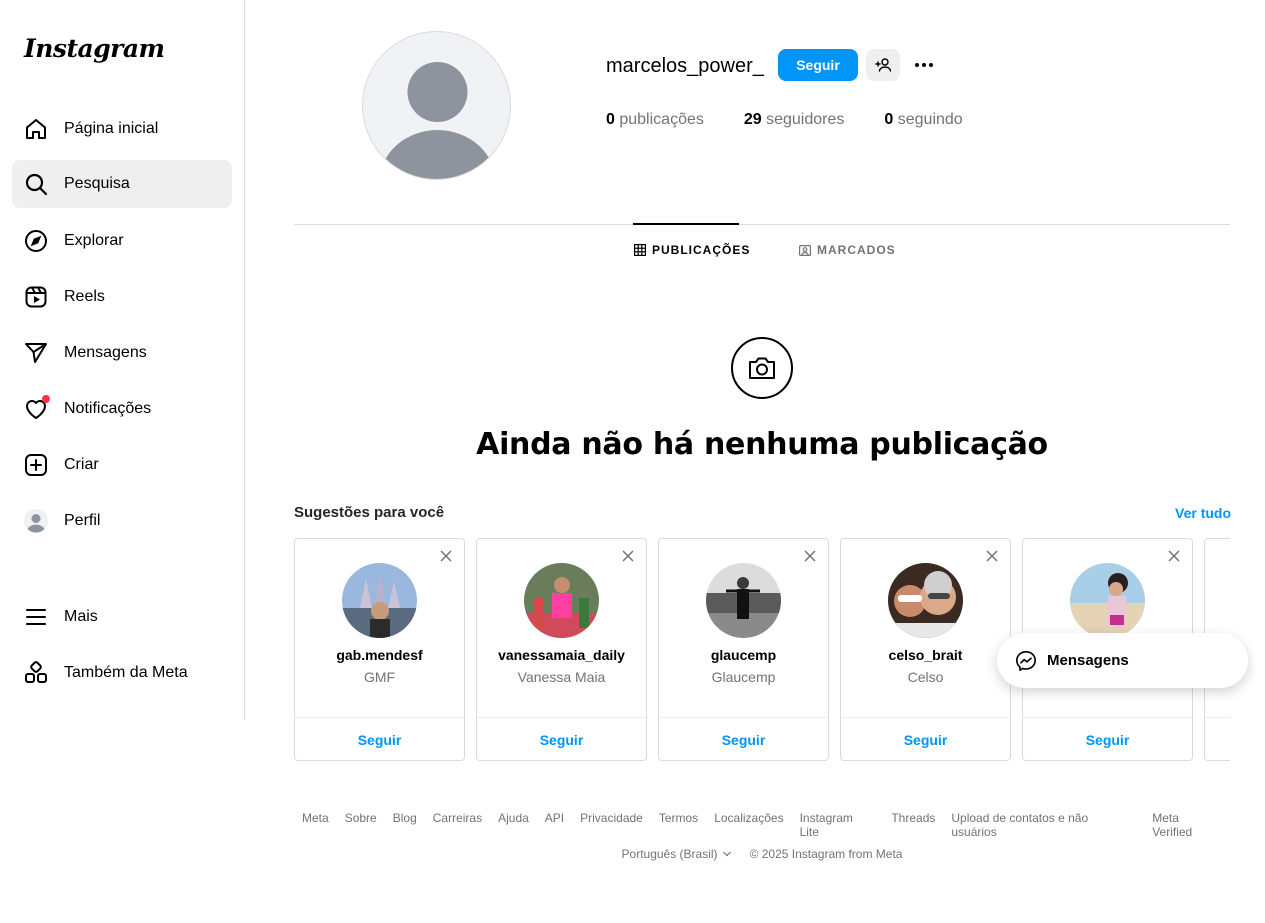  Describe the element at coordinates (457, 825) in the screenshot. I see `footer-link: Carreiras` at that location.